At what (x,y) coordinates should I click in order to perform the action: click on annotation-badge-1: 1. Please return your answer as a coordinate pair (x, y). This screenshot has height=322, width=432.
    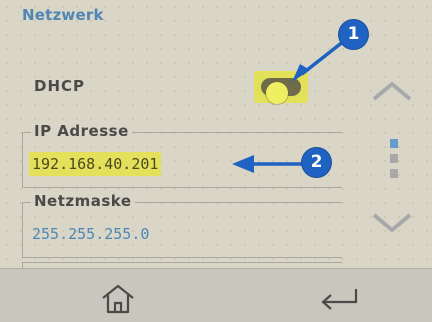
    Looking at the image, I should click on (353, 34).